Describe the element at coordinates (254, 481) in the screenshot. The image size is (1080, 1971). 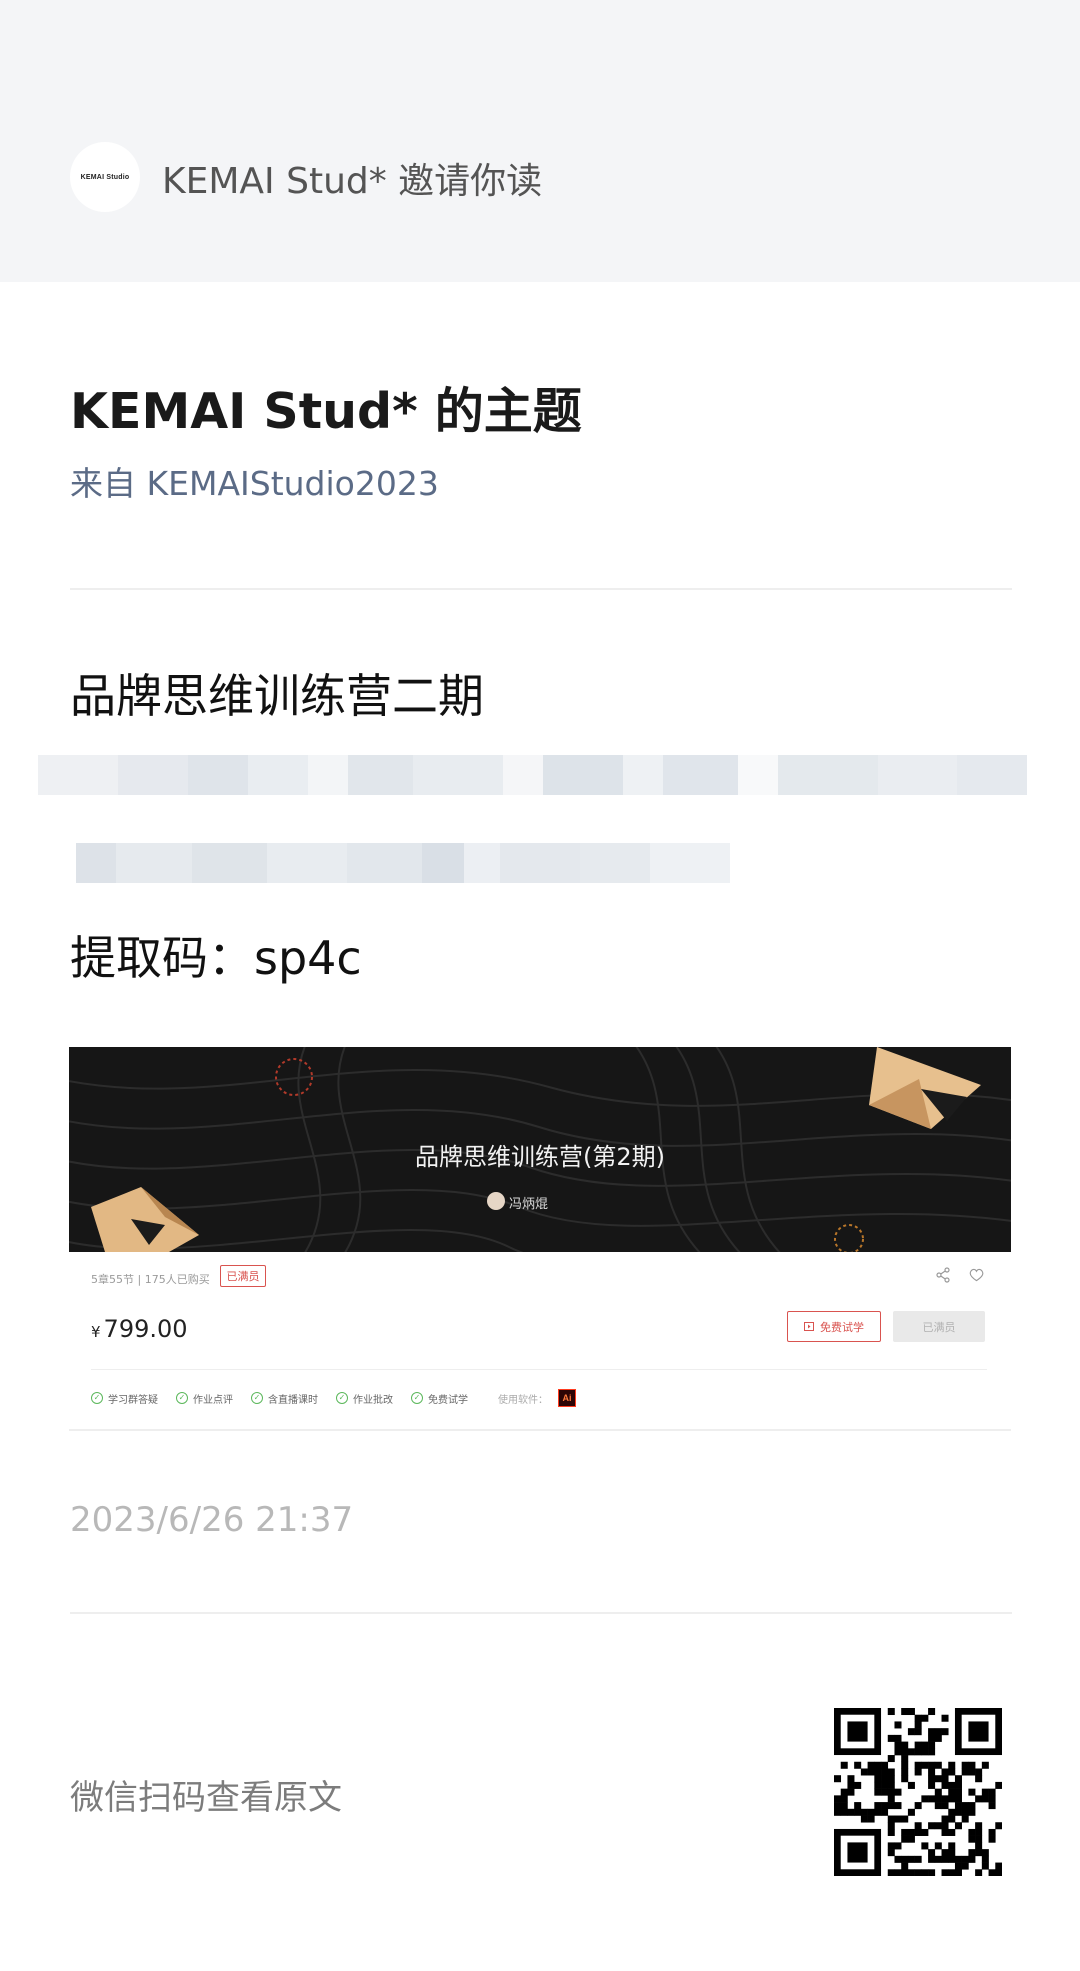
I see `topic-source-link: 来自 KEMAIStudio2023` at that location.